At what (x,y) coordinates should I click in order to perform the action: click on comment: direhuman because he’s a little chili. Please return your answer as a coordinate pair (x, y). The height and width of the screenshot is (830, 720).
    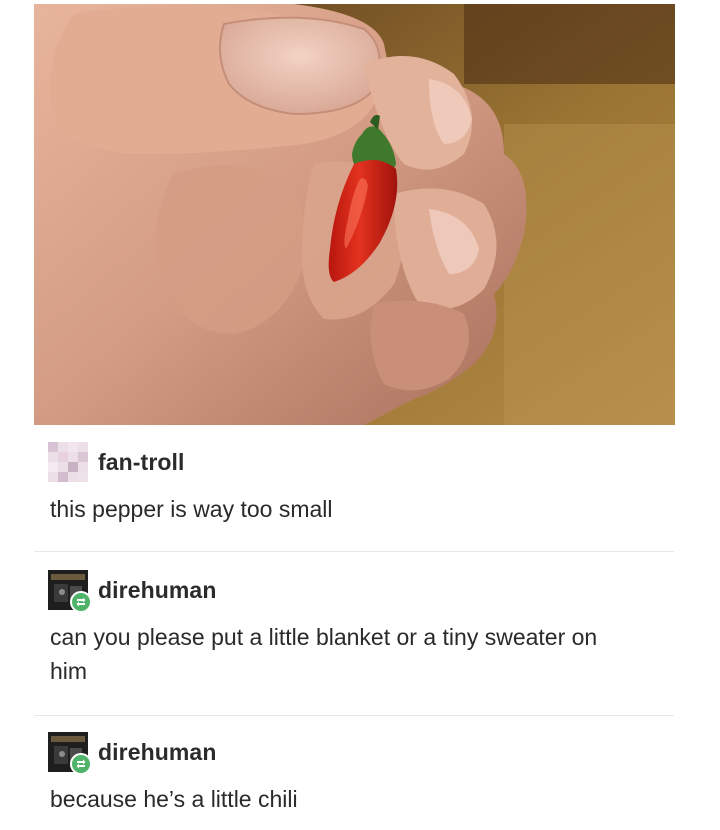
    Looking at the image, I should click on (363, 774).